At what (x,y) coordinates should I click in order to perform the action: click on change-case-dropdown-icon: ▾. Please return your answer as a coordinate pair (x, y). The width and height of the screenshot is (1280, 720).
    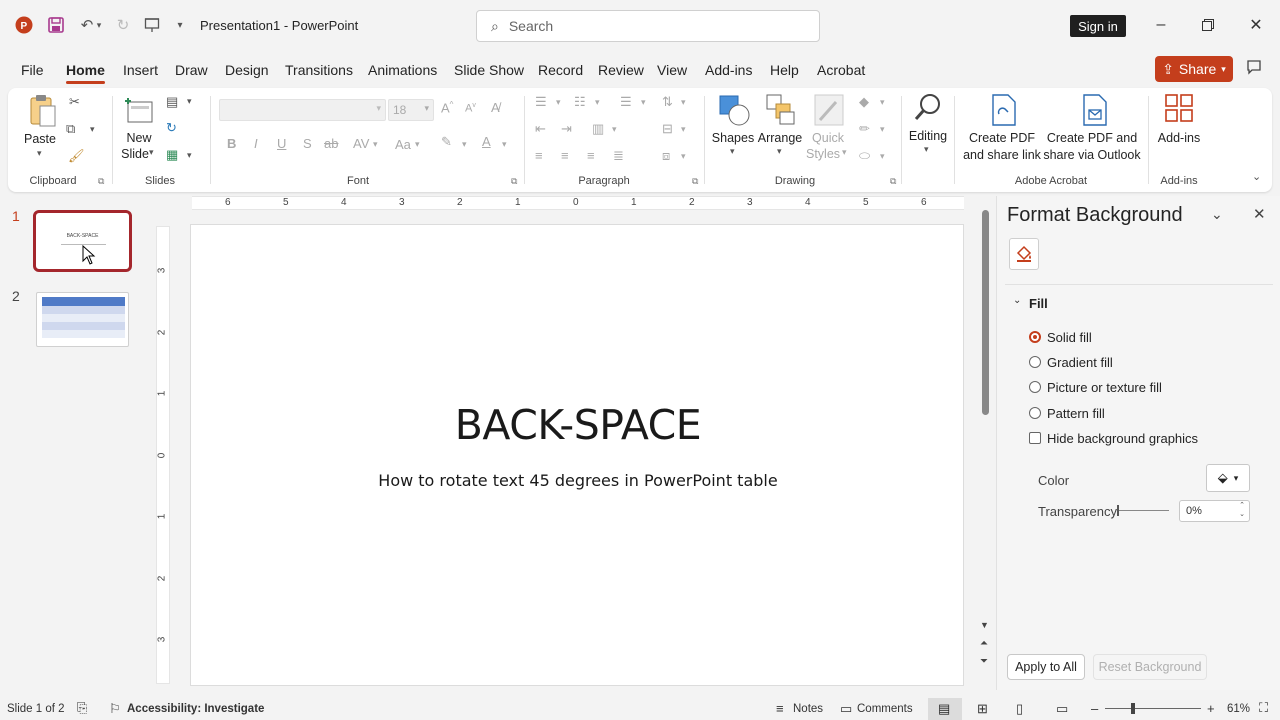
    Looking at the image, I should click on (417, 144).